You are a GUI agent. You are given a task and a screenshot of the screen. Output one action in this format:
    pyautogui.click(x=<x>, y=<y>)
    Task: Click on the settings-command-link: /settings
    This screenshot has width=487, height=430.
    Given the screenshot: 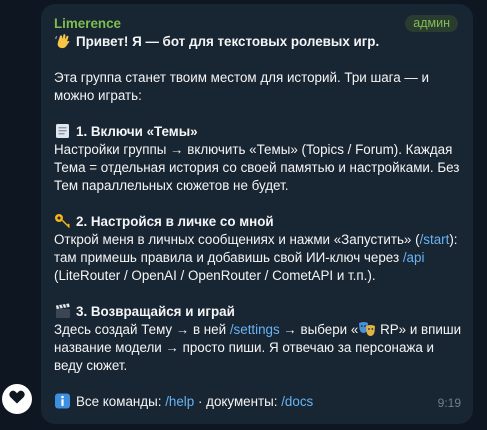 What is the action you would take?
    pyautogui.click(x=255, y=329)
    